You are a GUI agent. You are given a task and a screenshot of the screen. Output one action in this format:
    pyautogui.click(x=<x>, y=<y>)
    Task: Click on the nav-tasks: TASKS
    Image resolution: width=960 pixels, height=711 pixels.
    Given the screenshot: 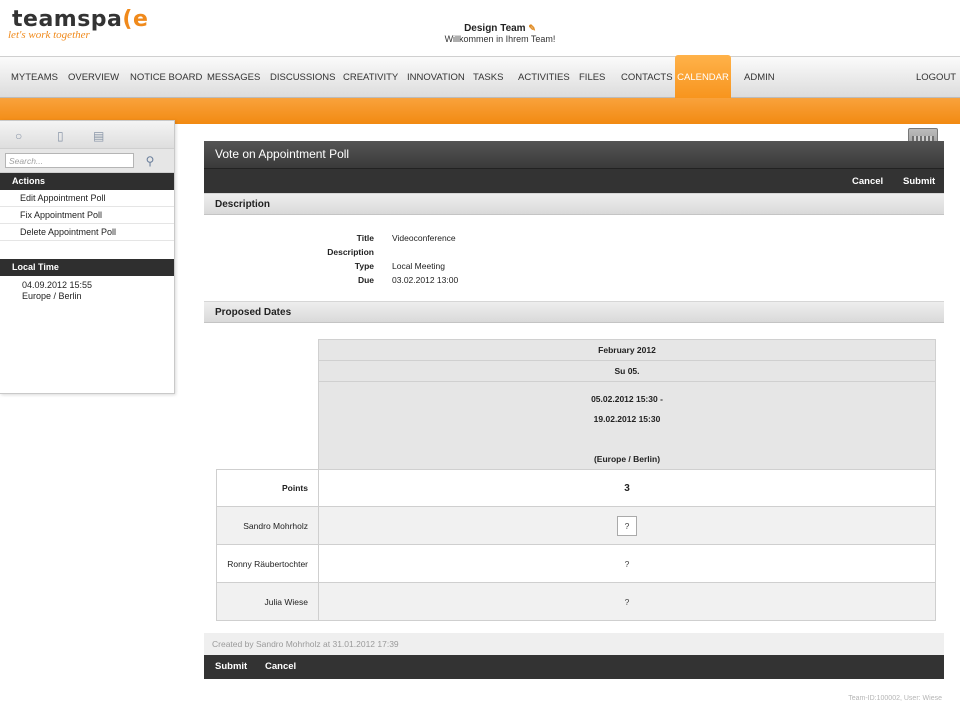 What is the action you would take?
    pyautogui.click(x=488, y=78)
    